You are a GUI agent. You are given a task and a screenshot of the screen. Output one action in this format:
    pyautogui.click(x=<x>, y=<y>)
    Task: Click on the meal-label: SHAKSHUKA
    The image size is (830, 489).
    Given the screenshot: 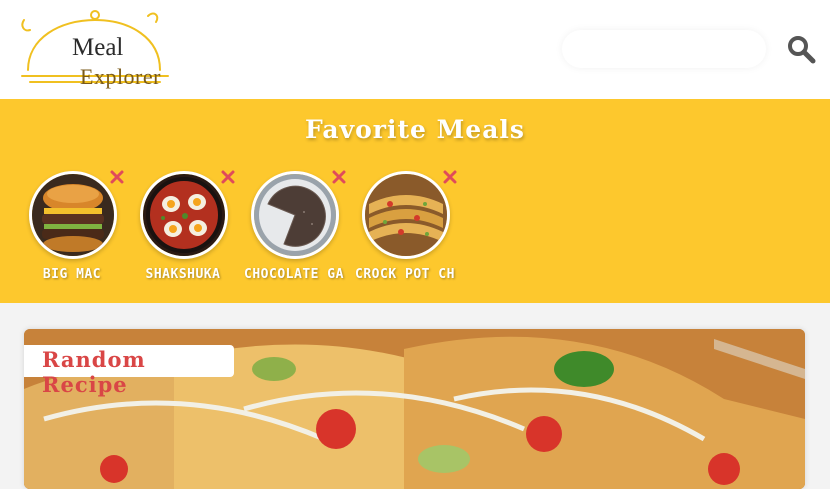 What is the action you would take?
    pyautogui.click(x=183, y=274)
    